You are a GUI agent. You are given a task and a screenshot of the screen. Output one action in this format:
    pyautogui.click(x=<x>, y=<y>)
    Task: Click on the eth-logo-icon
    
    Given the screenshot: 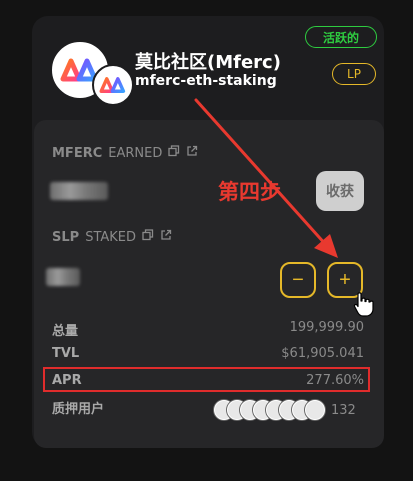 What is the action you would take?
    pyautogui.click(x=113, y=85)
    